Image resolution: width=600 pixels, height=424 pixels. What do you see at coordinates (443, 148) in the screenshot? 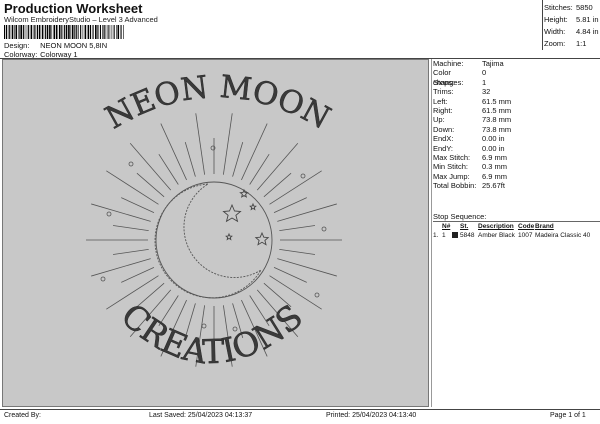
I see `info-label: EndY:` at bounding box center [443, 148].